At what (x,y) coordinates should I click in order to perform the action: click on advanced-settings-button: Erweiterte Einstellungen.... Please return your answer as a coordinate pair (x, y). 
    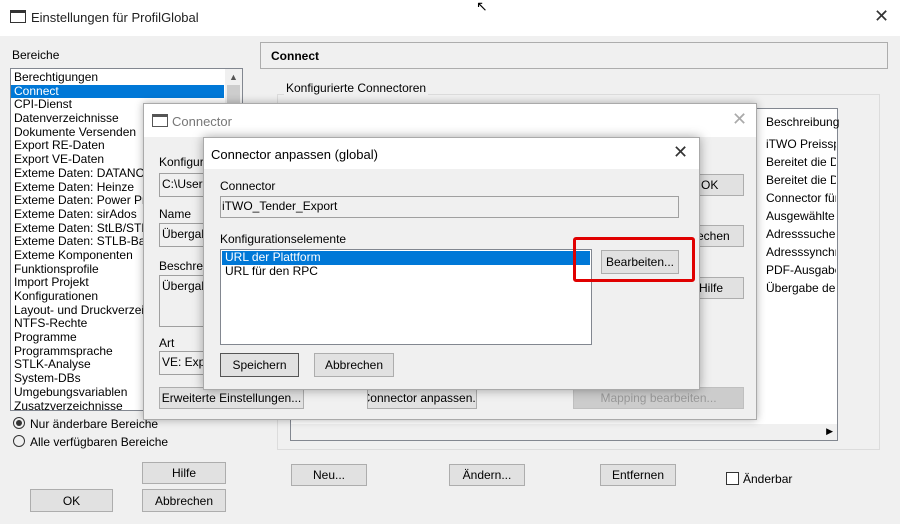
    Looking at the image, I should click on (231, 398).